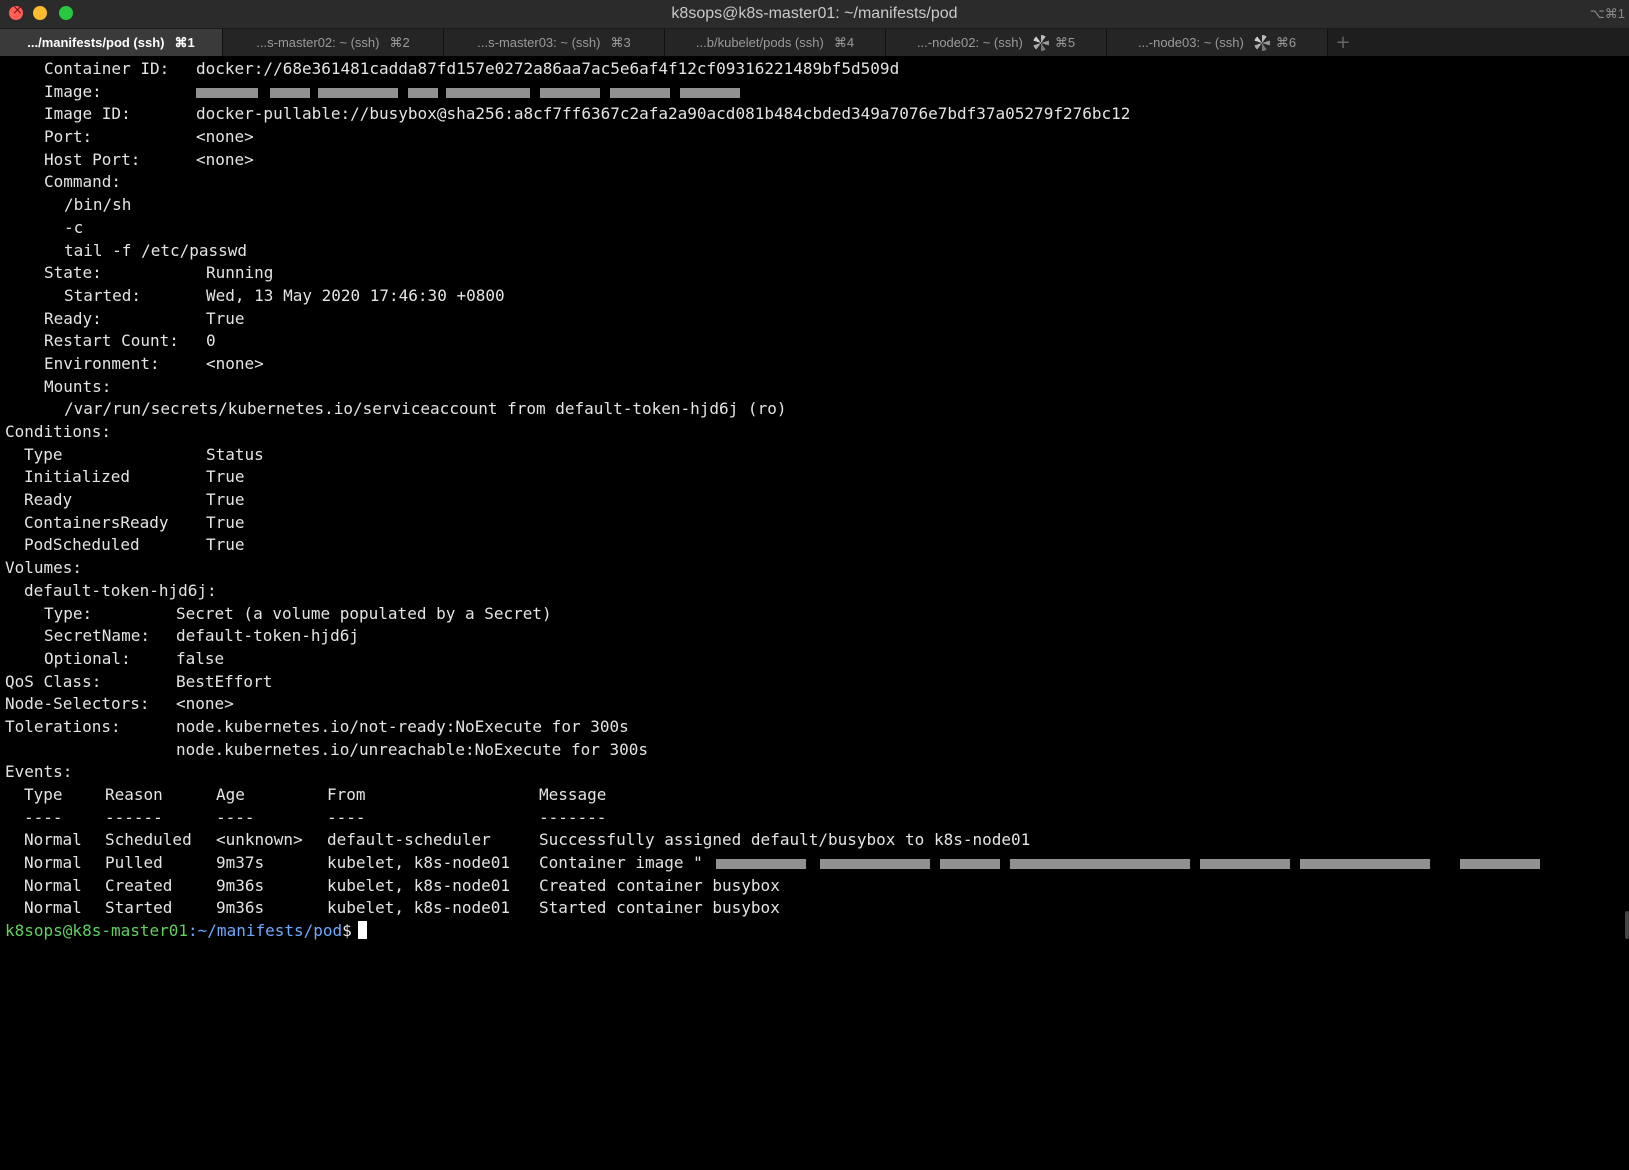 The height and width of the screenshot is (1170, 1629). What do you see at coordinates (814, 273) in the screenshot?
I see `line-state: State: Running` at bounding box center [814, 273].